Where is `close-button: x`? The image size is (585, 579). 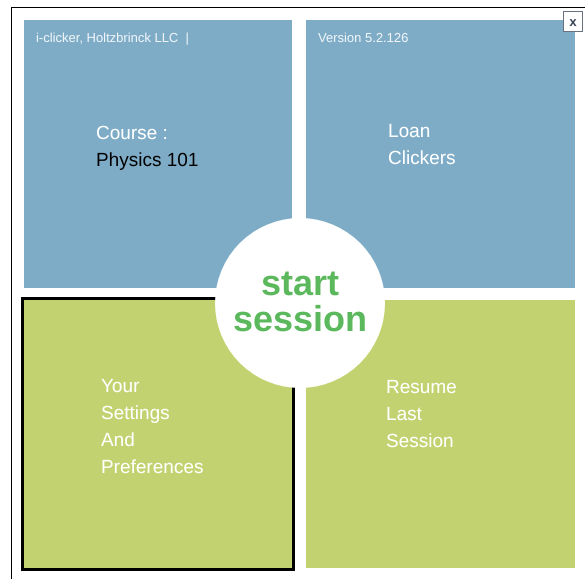 close-button: x is located at coordinates (573, 21).